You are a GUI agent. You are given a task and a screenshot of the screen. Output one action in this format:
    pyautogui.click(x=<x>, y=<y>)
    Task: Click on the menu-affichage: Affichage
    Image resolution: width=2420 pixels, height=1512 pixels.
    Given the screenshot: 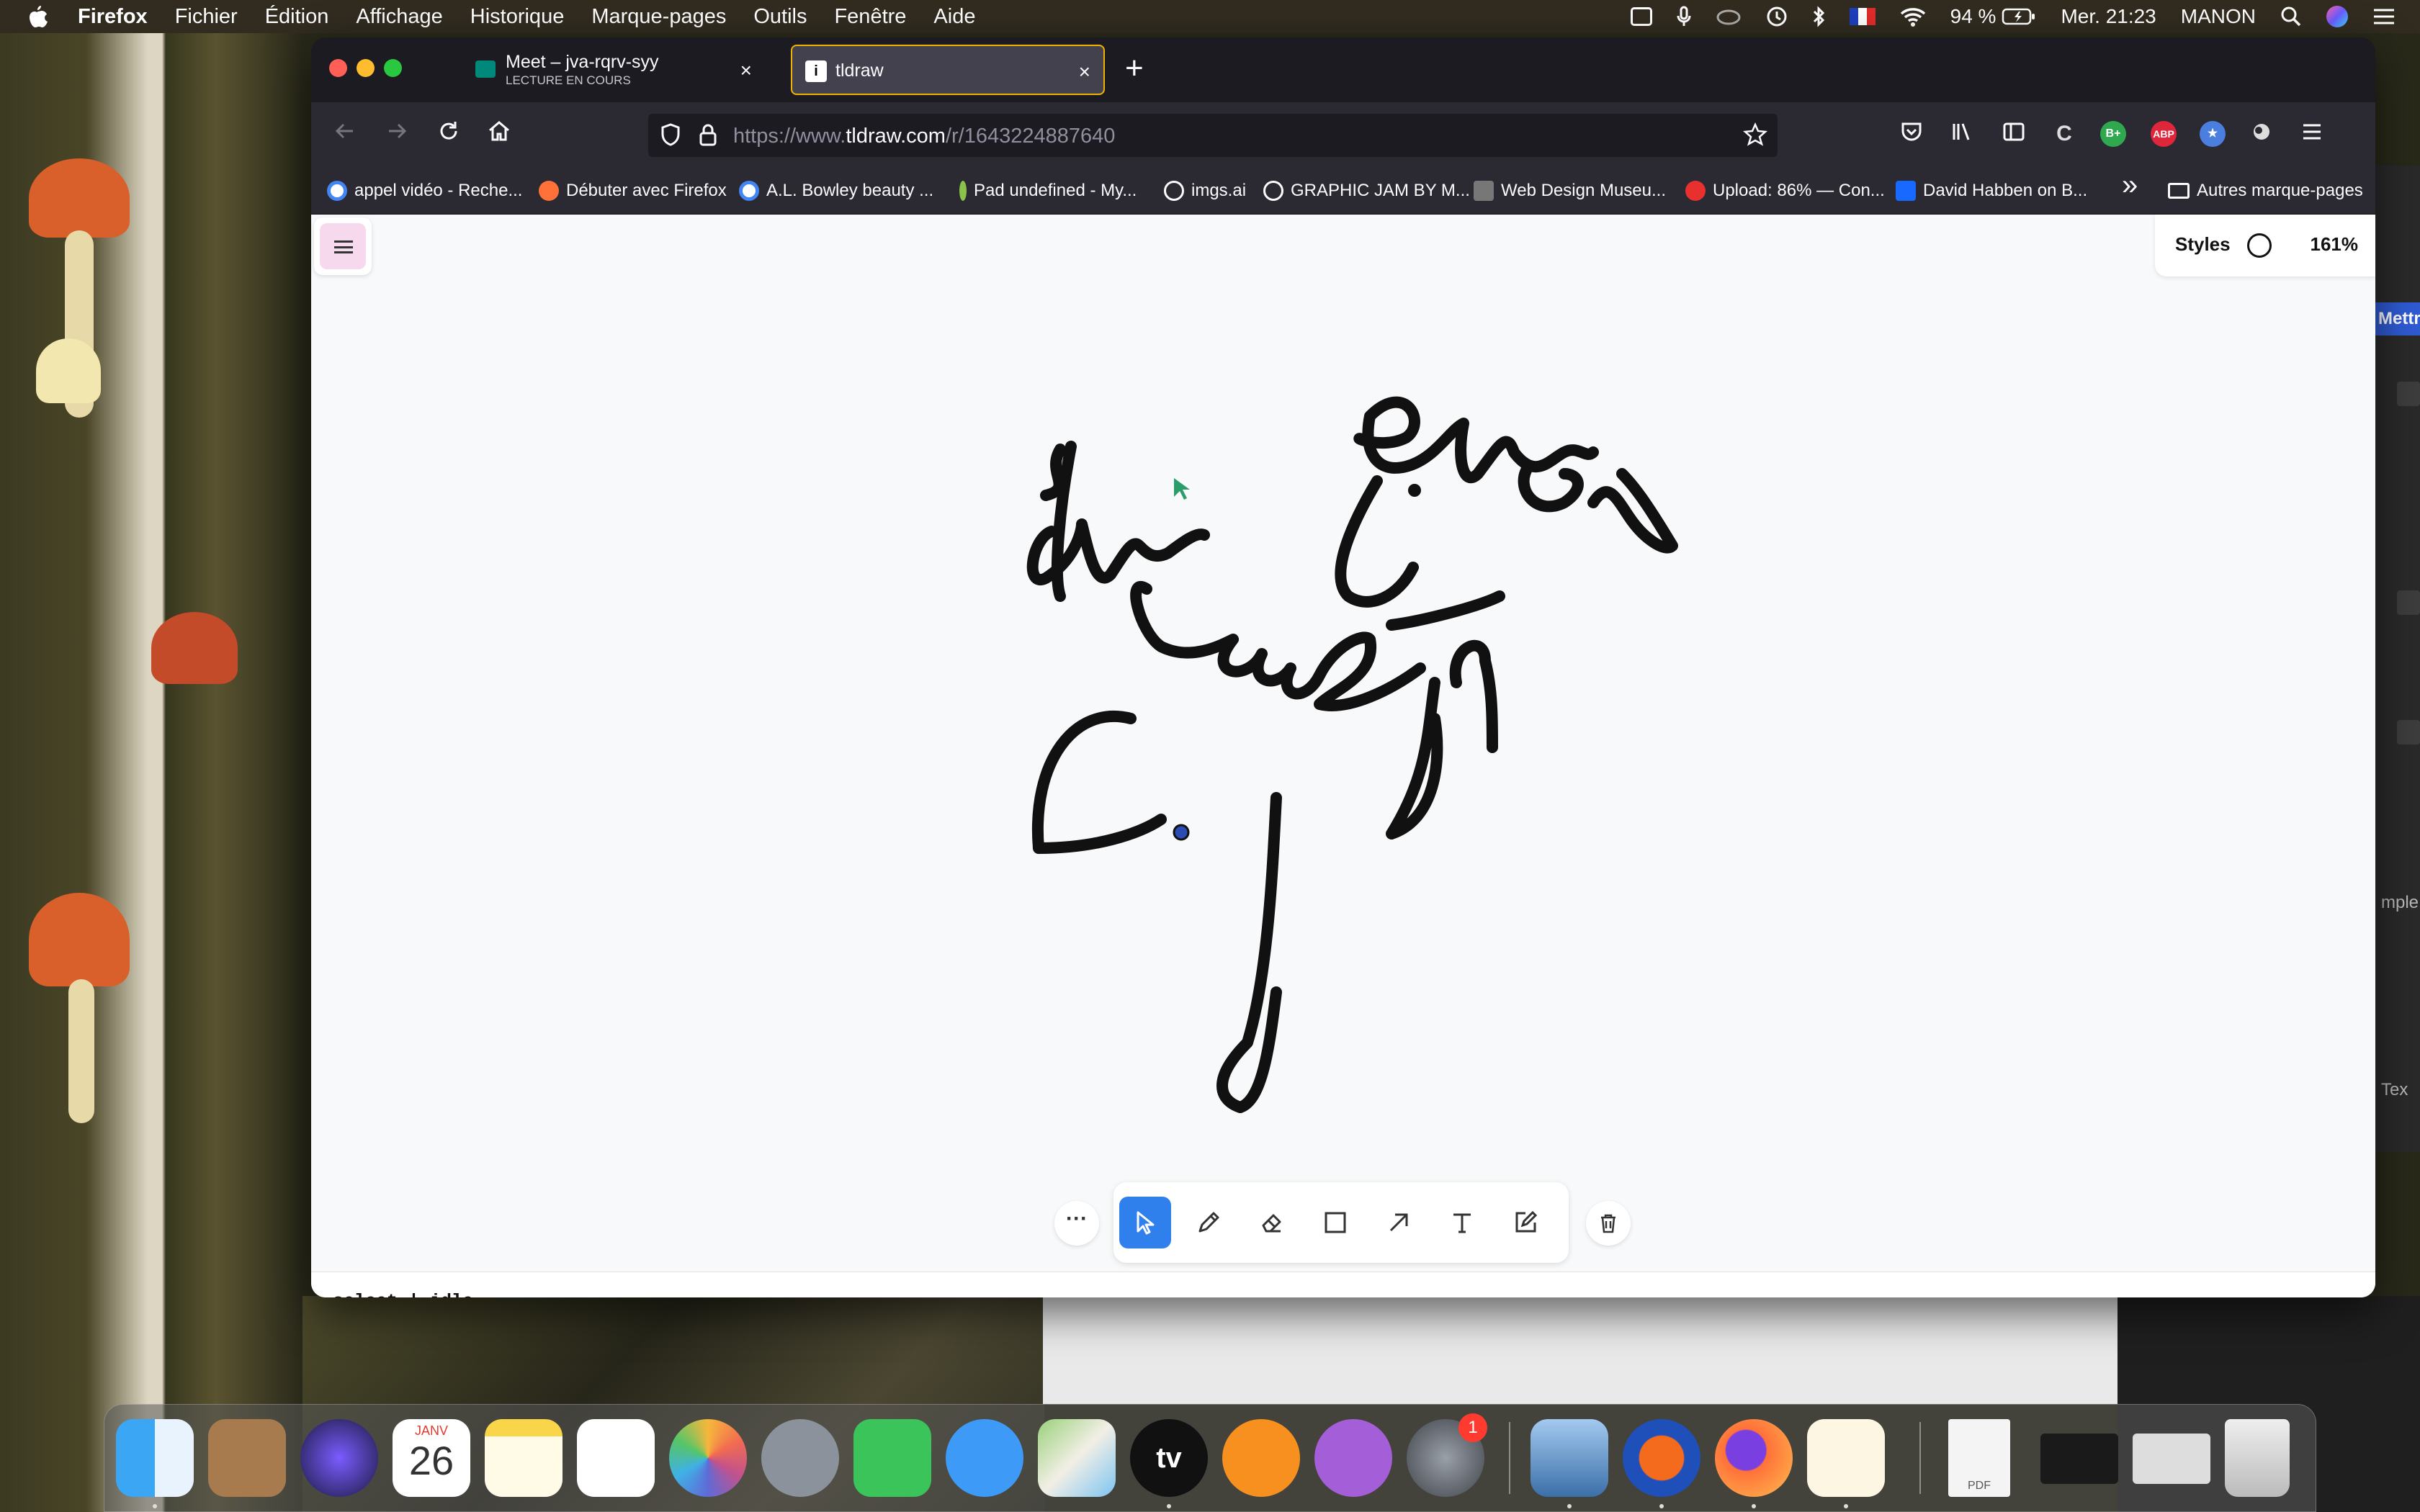 What is the action you would take?
    pyautogui.click(x=399, y=17)
    